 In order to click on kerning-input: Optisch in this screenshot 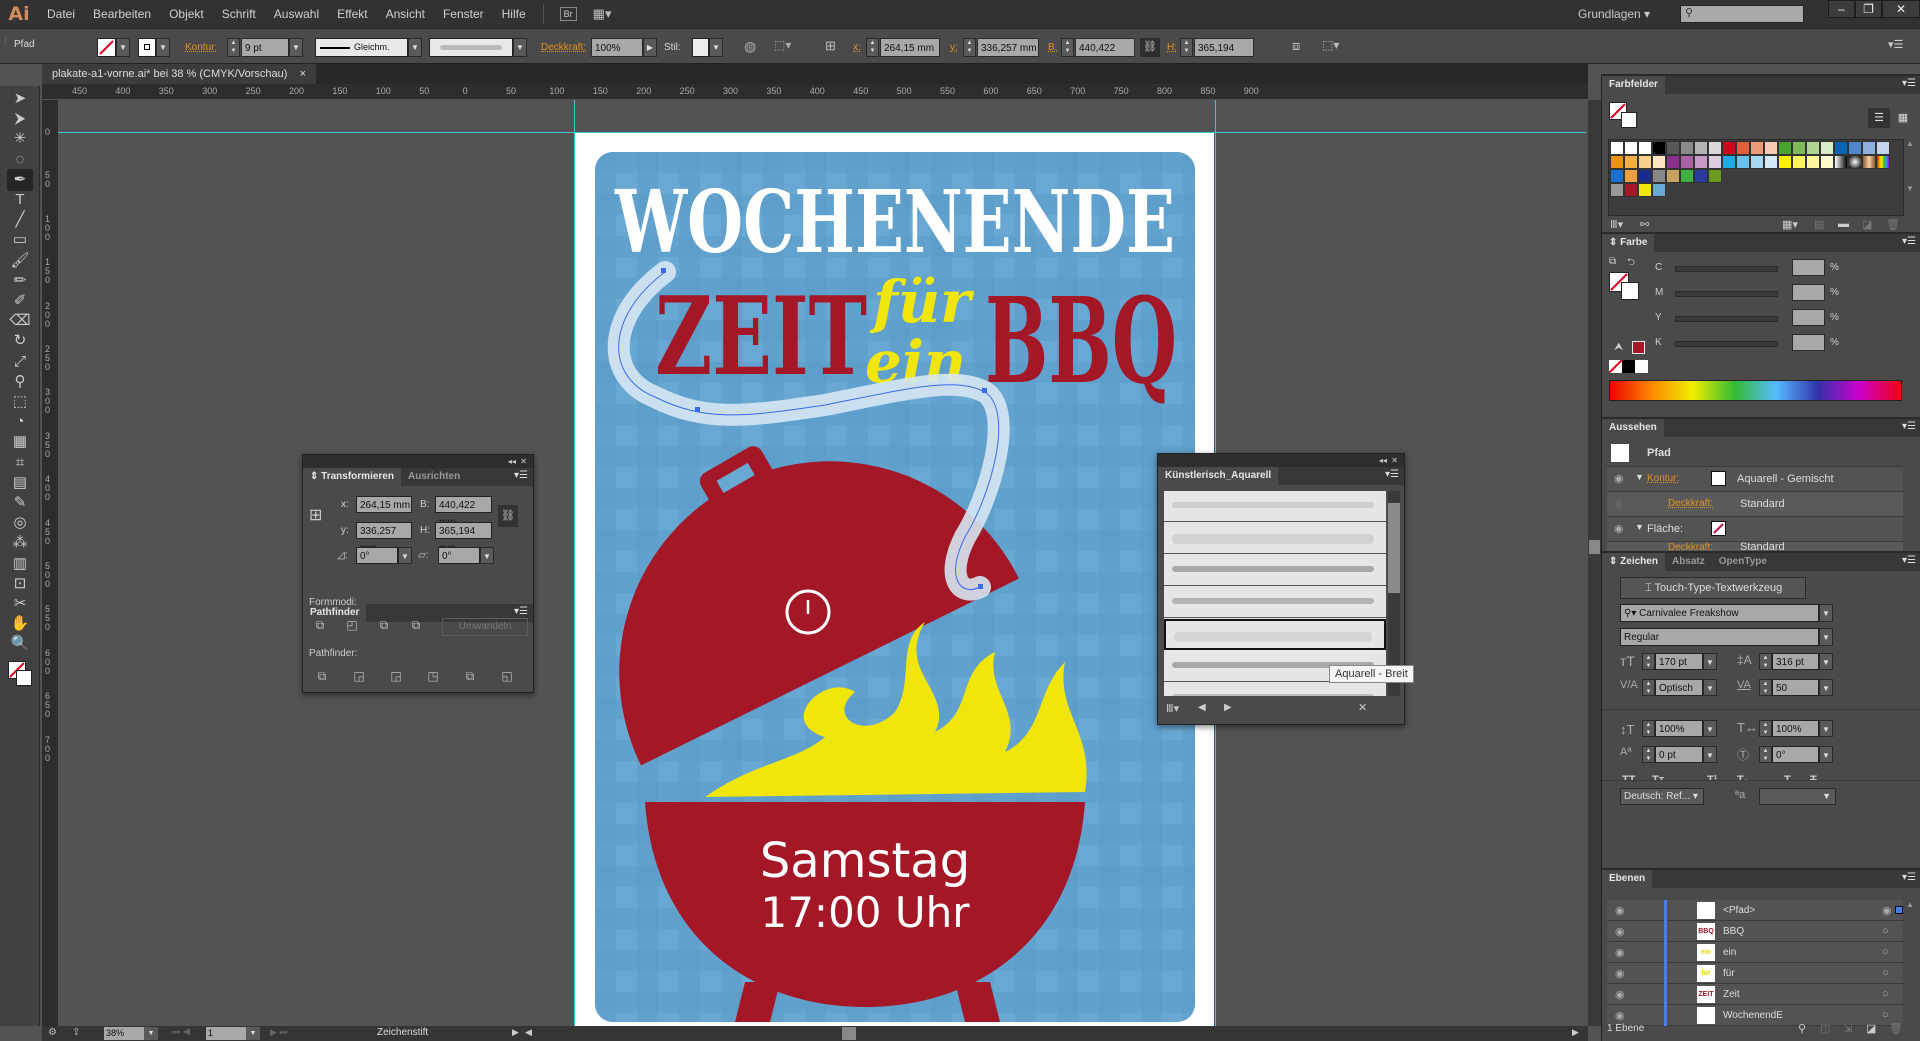, I will do `click(1679, 687)`.